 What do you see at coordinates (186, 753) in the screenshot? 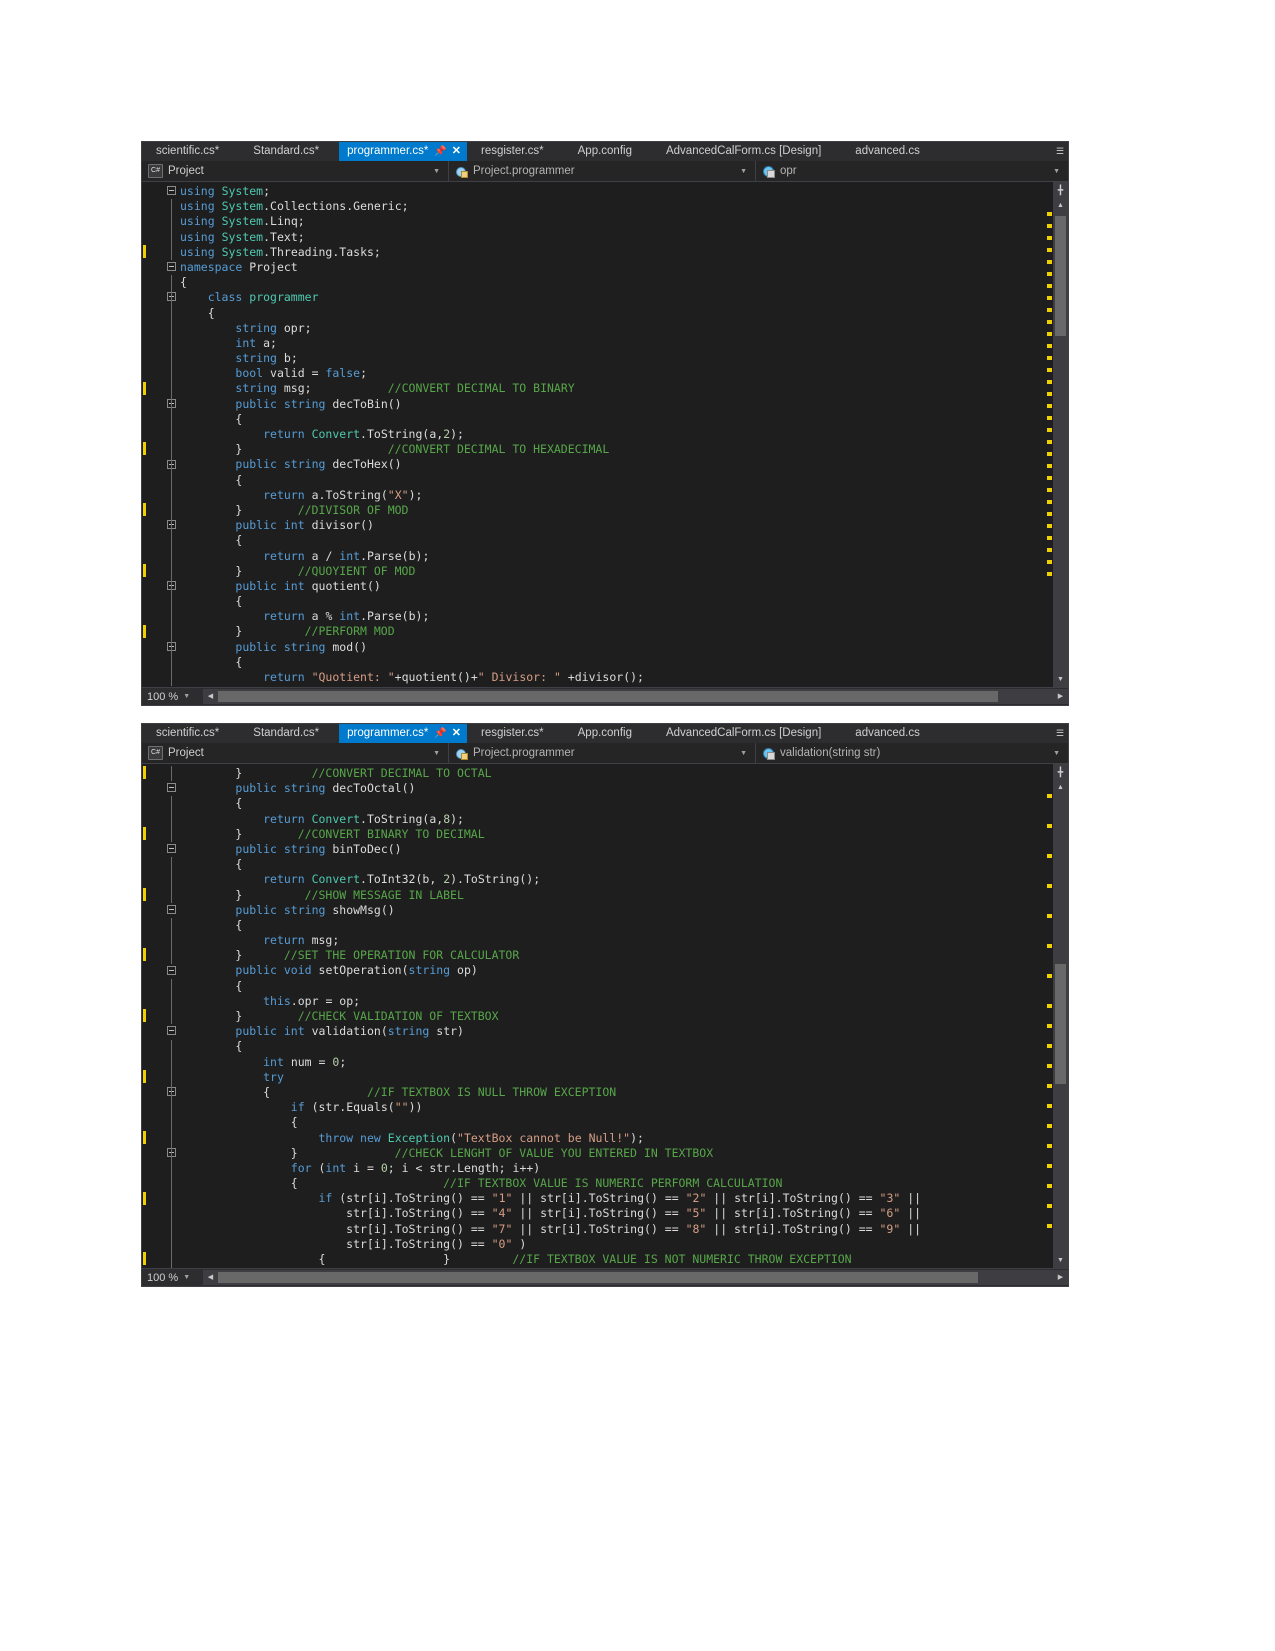
I see `project-label: Project` at bounding box center [186, 753].